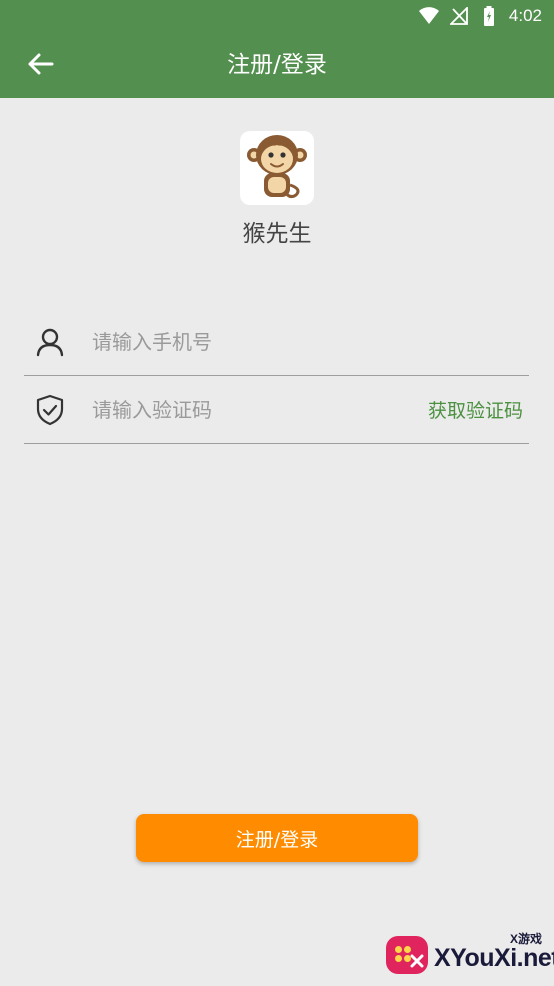 The image size is (554, 986). I want to click on status-time: 4:02, so click(525, 15).